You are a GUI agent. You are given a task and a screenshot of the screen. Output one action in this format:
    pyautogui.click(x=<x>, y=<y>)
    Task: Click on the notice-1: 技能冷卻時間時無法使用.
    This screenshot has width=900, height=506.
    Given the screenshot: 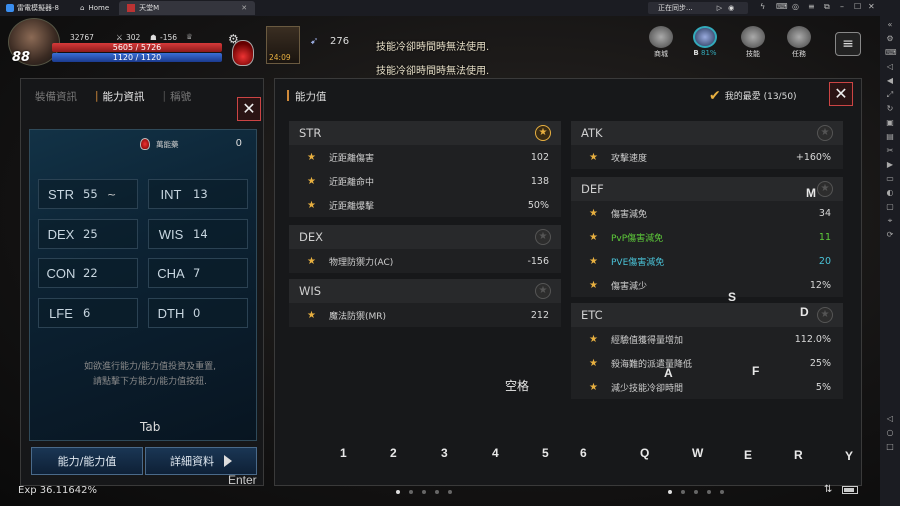 What is the action you would take?
    pyautogui.click(x=433, y=47)
    